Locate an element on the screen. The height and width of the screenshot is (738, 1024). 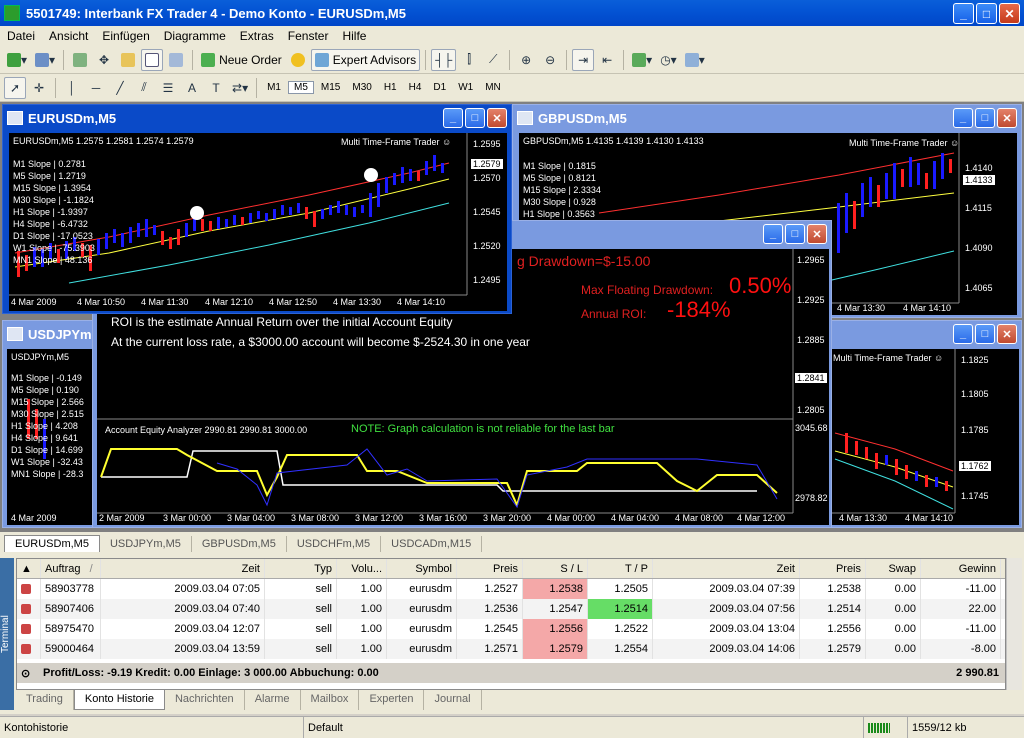
arrows-tool: ⇄ ▾ is located at coordinates (240, 88).